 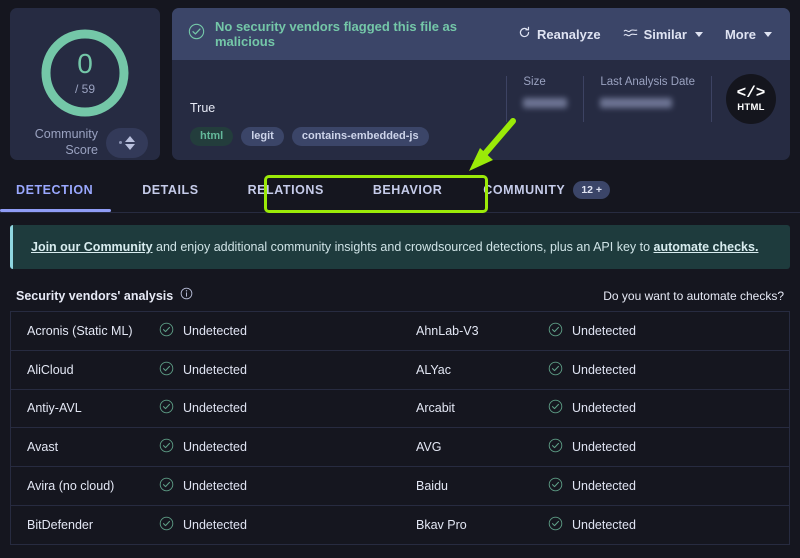 I want to click on vendor-cell: AliCloud Undetected, so click(x=205, y=370).